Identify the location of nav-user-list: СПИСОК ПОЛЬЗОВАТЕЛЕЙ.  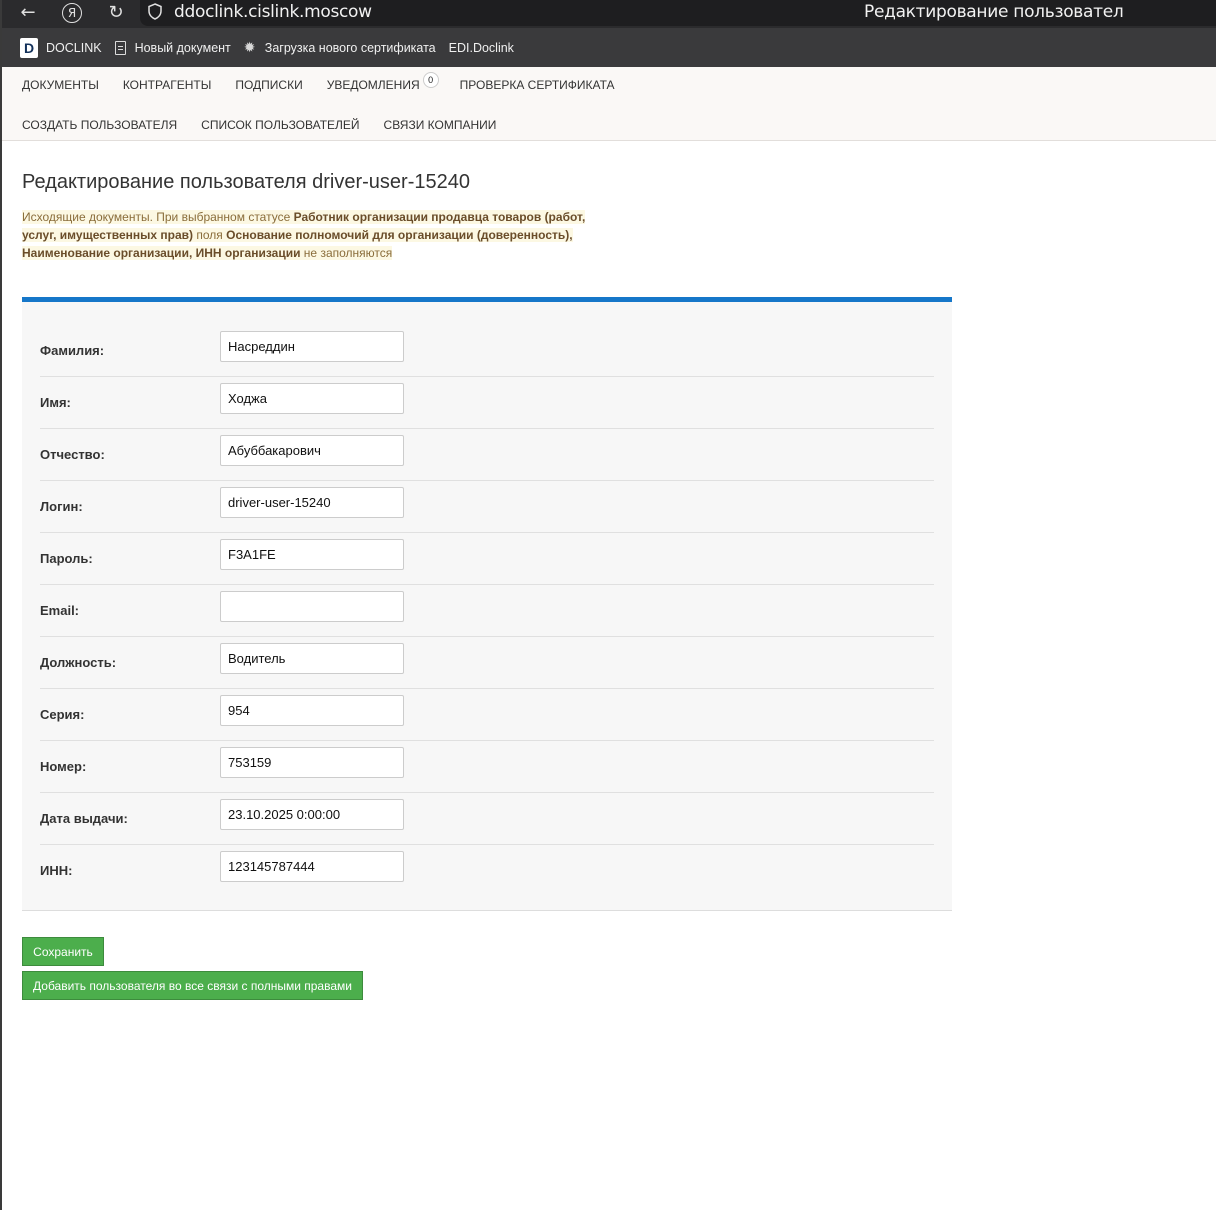
(280, 125).